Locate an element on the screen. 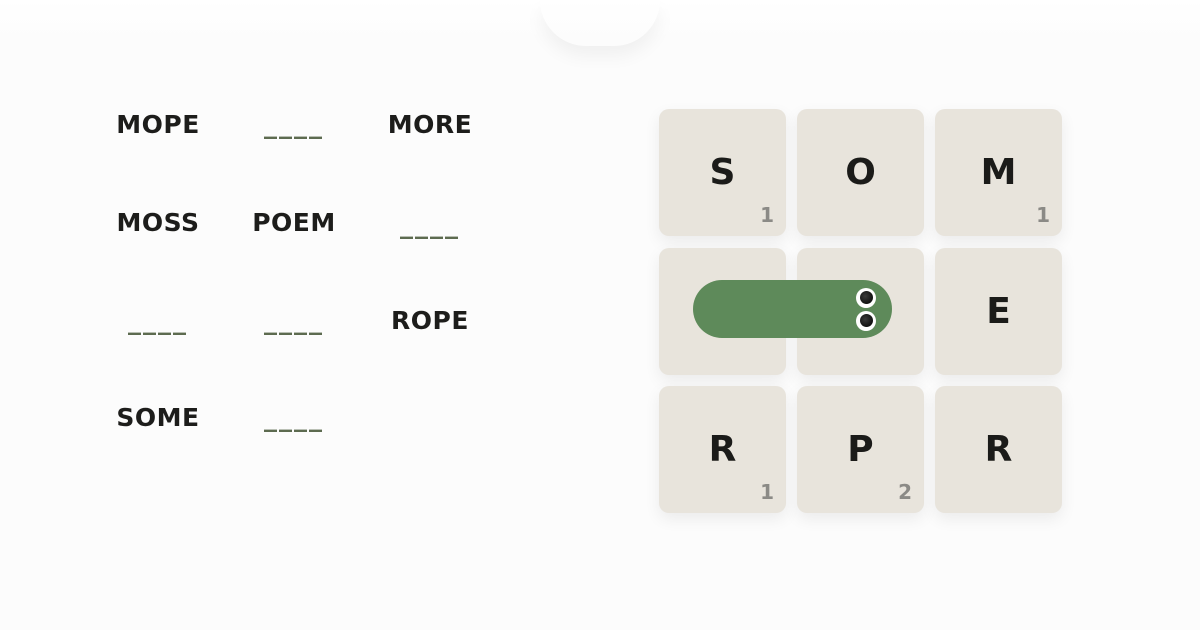  word-slot: MOPE is located at coordinates (158, 124).